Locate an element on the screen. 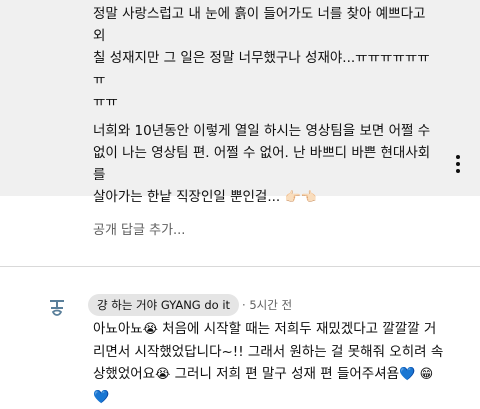  comment-line: 없이 나는 영상팀 편. 어쩔 수 없어. 난 바쁘디 바쁜 현대사회를 is located at coordinates (262, 164).